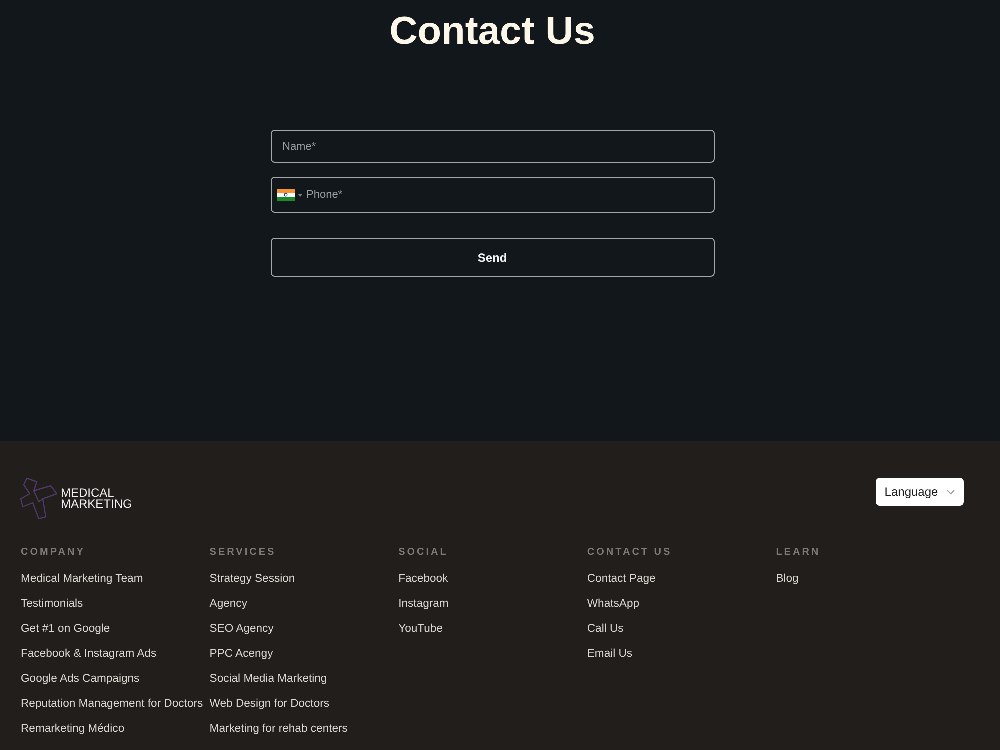  Describe the element at coordinates (52, 604) in the screenshot. I see `footer-link: Testimonials` at that location.